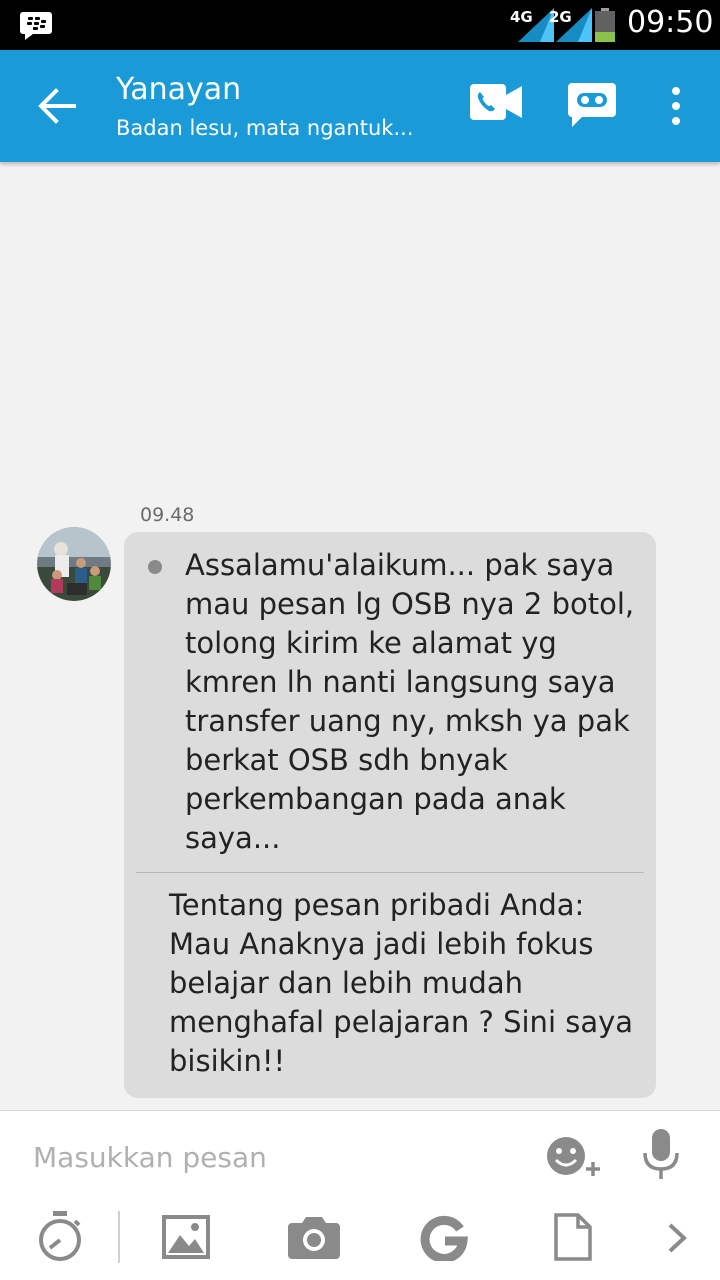 This screenshot has width=720, height=1280. I want to click on video-call-icon, so click(496, 102).